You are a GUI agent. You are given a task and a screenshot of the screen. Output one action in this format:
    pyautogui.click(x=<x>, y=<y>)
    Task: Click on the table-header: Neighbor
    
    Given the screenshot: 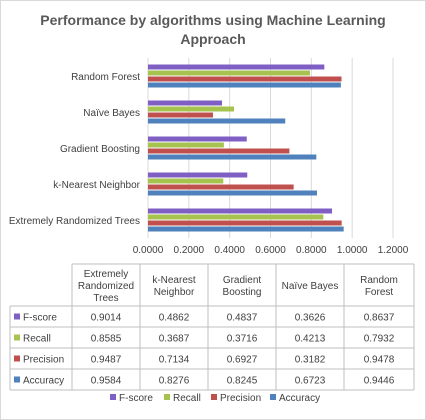 What is the action you would take?
    pyautogui.click(x=174, y=292)
    